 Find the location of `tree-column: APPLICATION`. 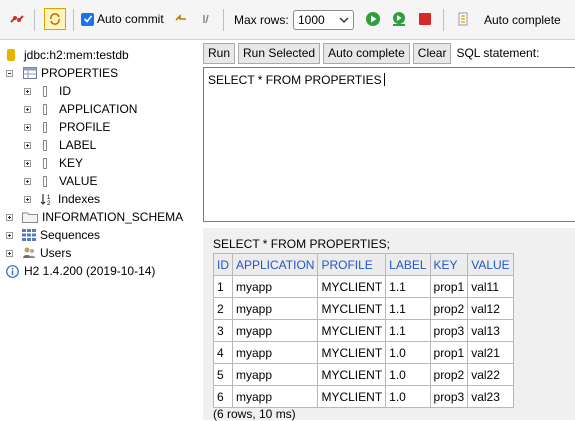

tree-column: APPLICATION is located at coordinates (80, 109).